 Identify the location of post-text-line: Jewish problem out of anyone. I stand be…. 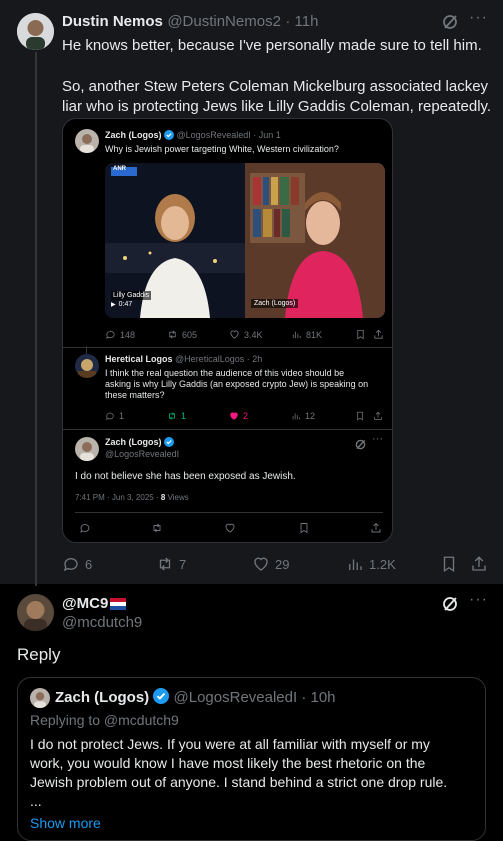
(239, 782).